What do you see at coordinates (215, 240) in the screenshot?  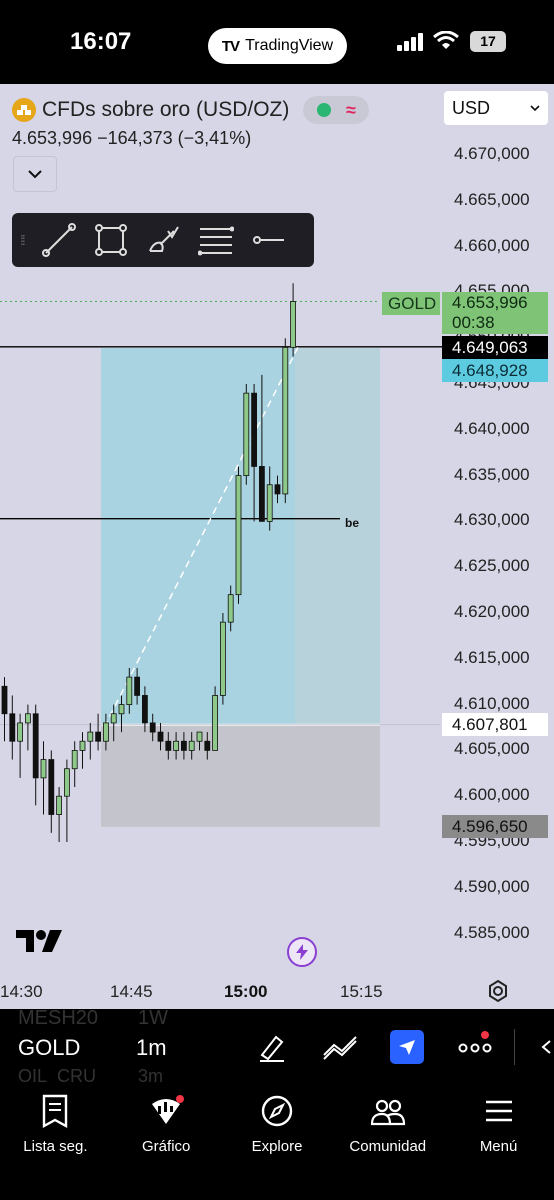 I see `fib-lines-icon` at bounding box center [215, 240].